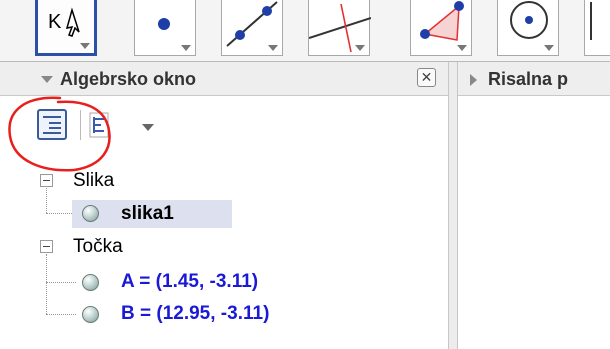 This screenshot has width=610, height=349. Describe the element at coordinates (528, 28) in the screenshot. I see `circle-tool-button` at that location.